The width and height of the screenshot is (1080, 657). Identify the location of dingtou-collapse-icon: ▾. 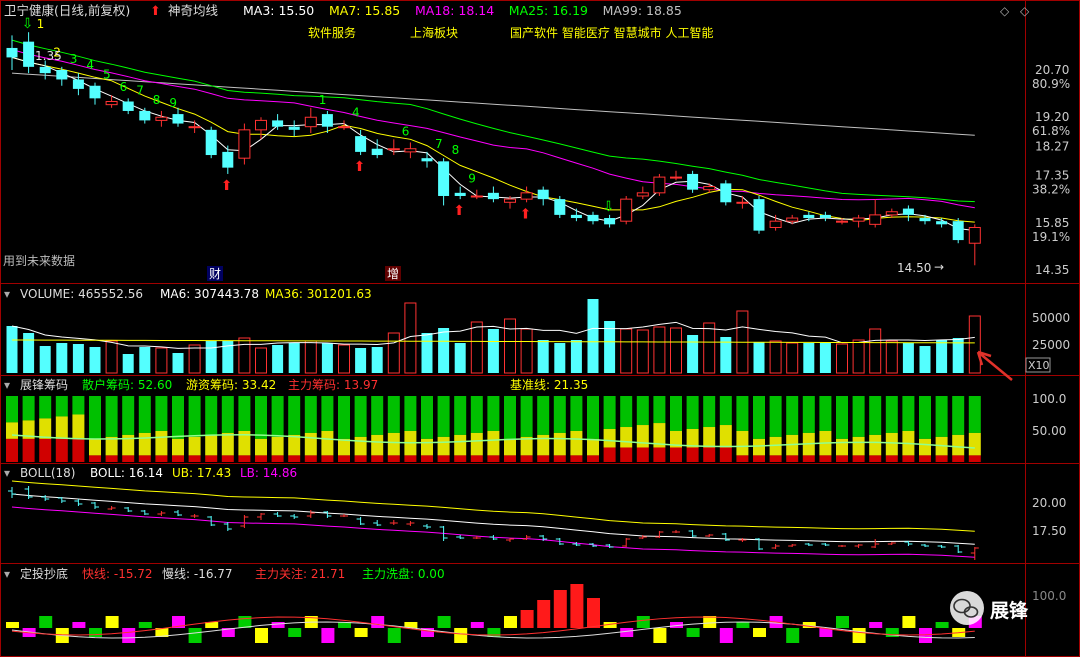
(7, 574).